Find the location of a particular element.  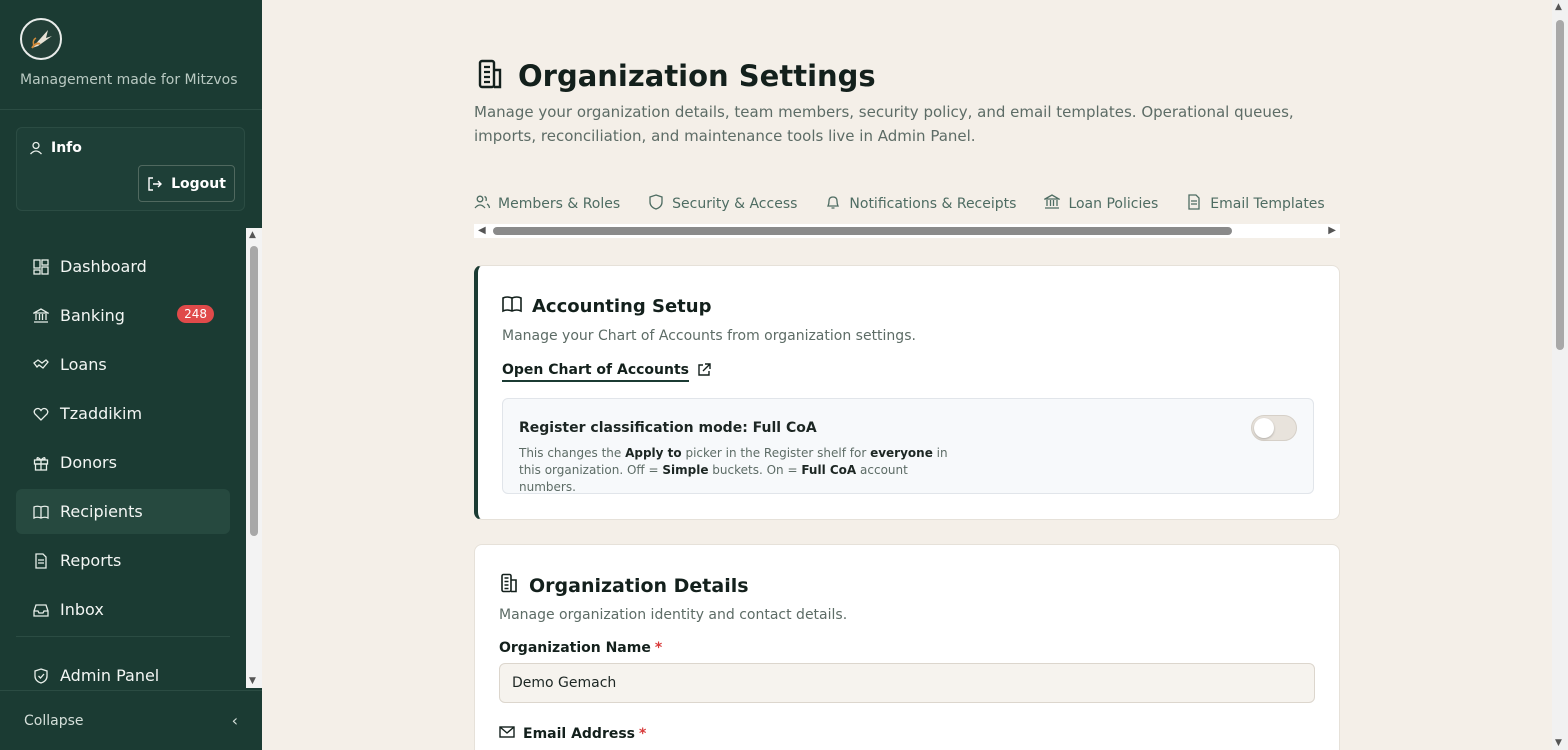

sidebar-item-label: Recipients is located at coordinates (101, 511).